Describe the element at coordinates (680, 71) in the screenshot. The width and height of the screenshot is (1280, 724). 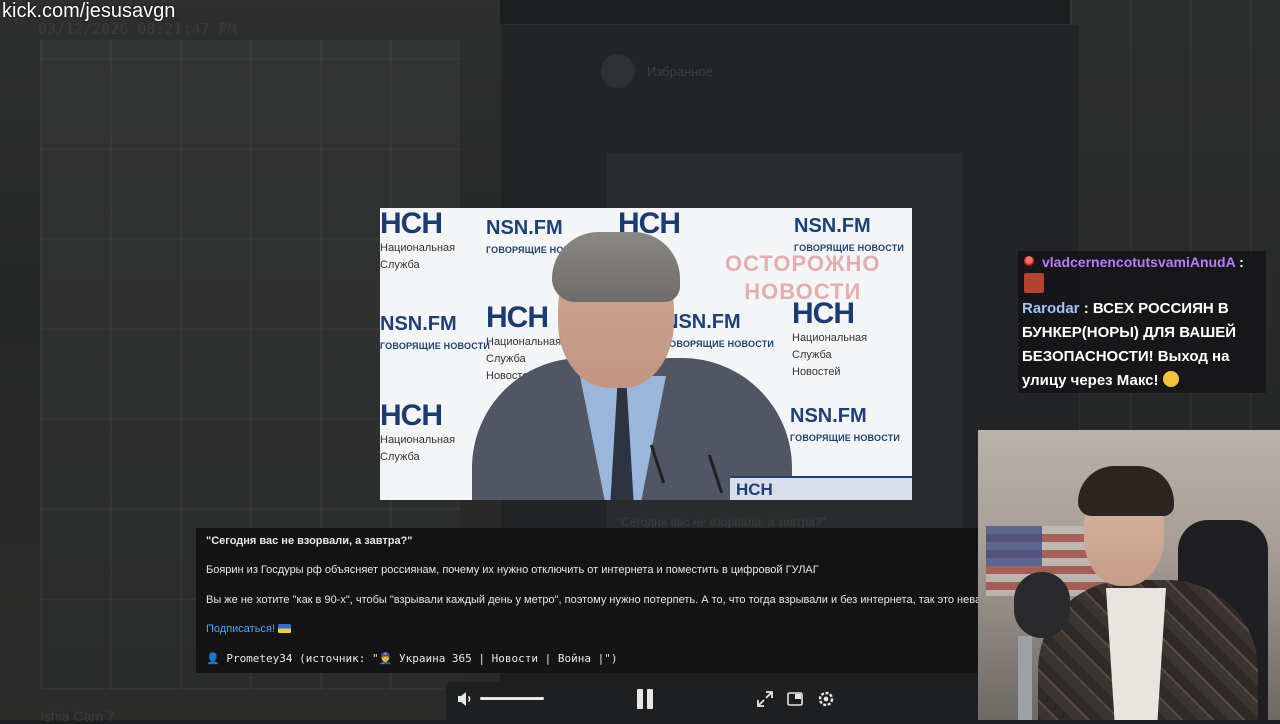
I see `ghost-chat-title: Избранное` at that location.